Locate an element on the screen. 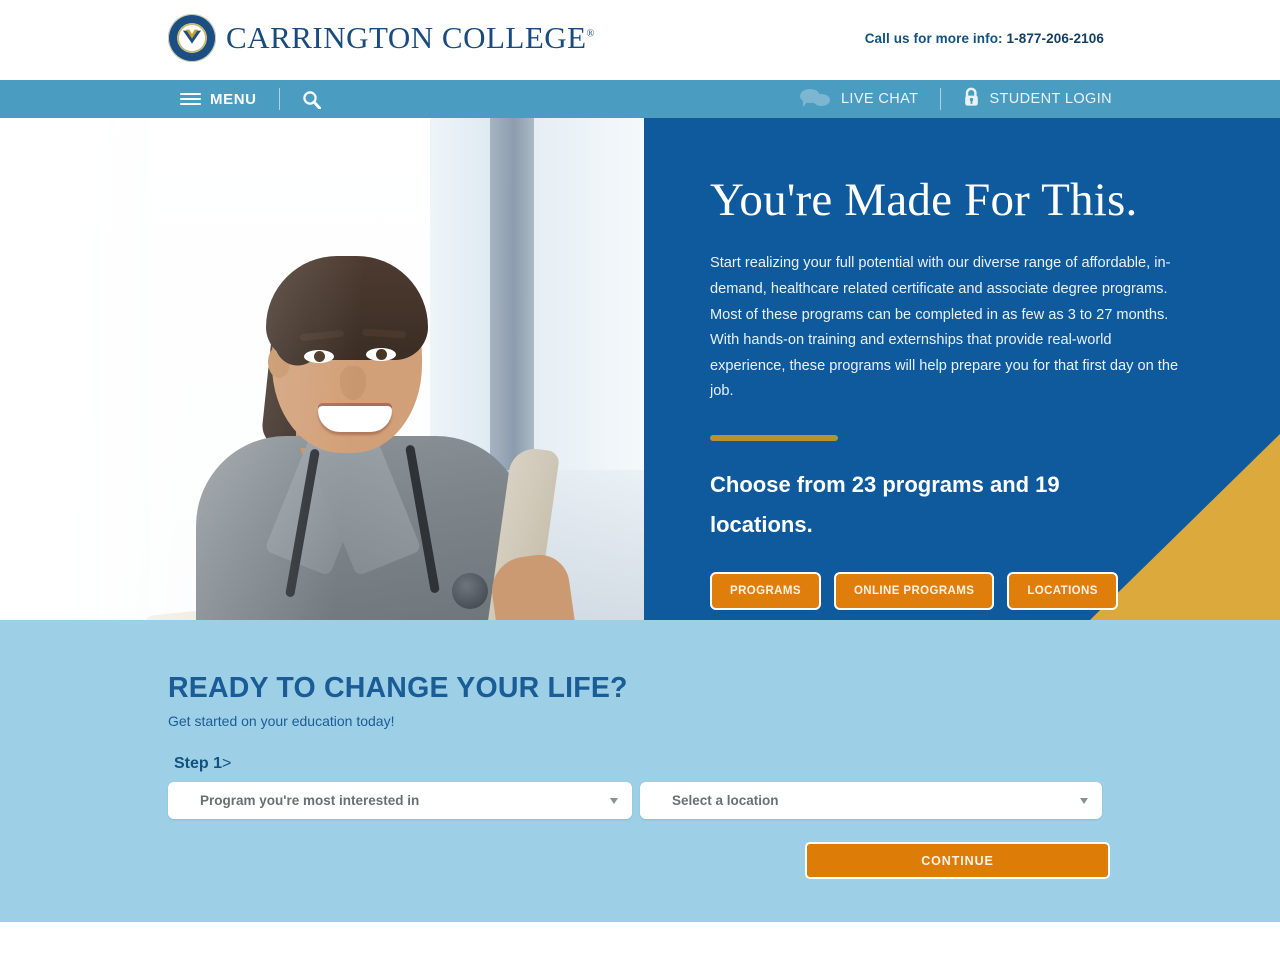  search-icon is located at coordinates (311, 99).